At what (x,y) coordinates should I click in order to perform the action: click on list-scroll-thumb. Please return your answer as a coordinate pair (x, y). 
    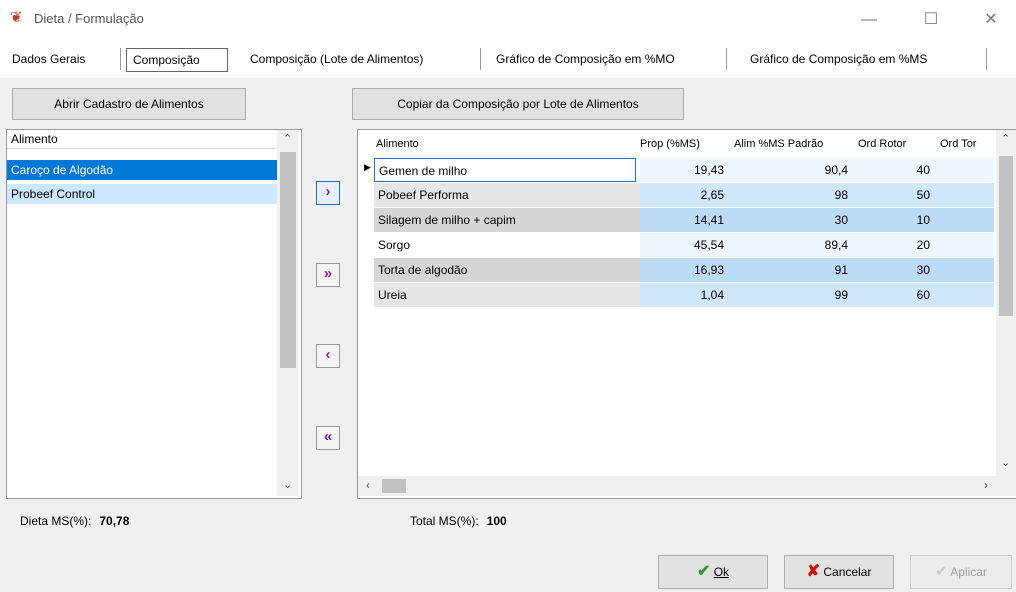
    Looking at the image, I should click on (288, 260).